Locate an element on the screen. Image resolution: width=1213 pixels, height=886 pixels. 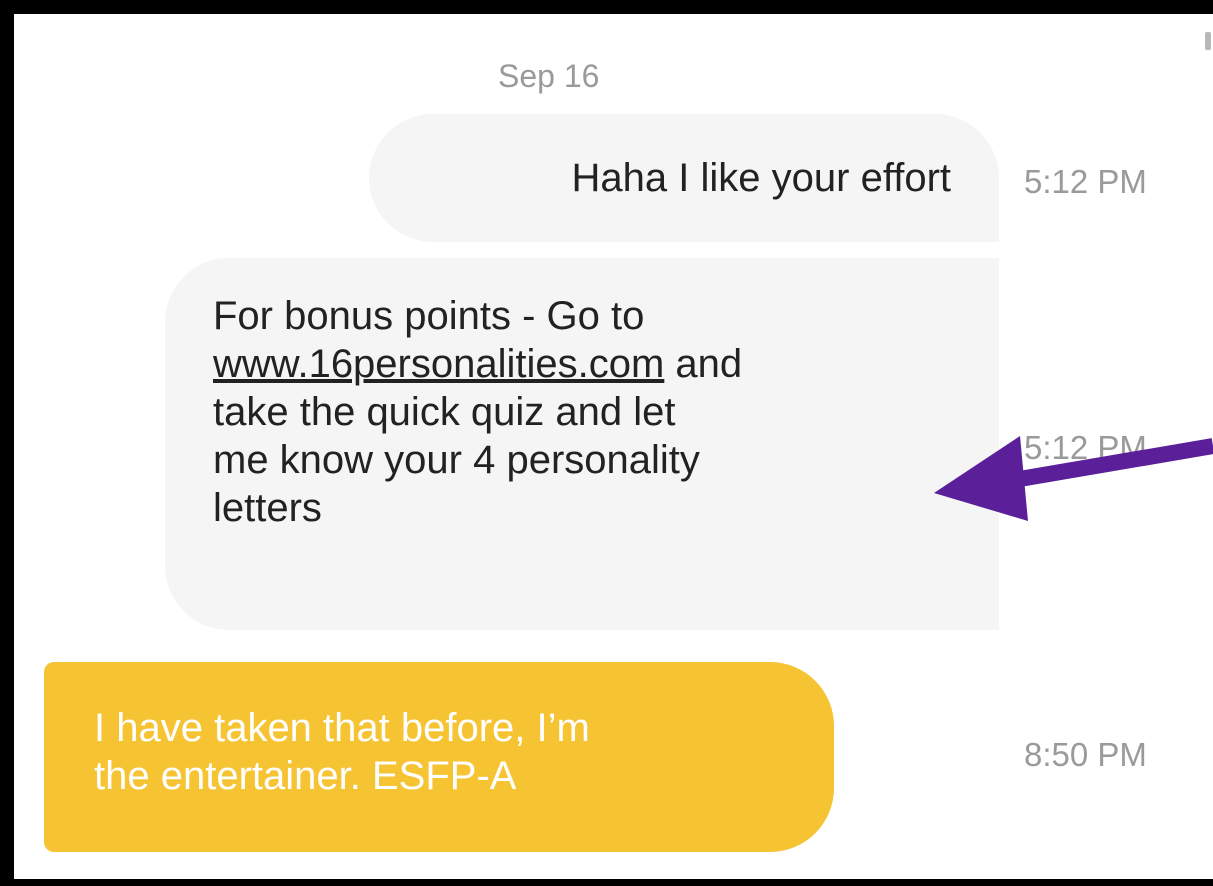
arrow-left-icon is located at coordinates (1073, 478).